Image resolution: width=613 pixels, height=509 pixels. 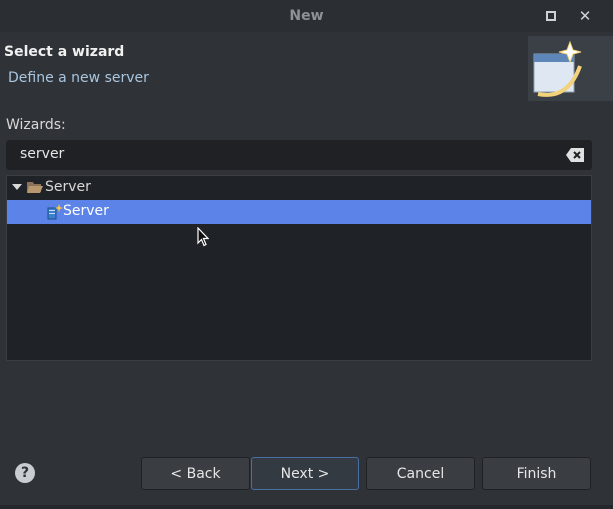 What do you see at coordinates (64, 52) in the screenshot?
I see `page-title: Select a wizard` at bounding box center [64, 52].